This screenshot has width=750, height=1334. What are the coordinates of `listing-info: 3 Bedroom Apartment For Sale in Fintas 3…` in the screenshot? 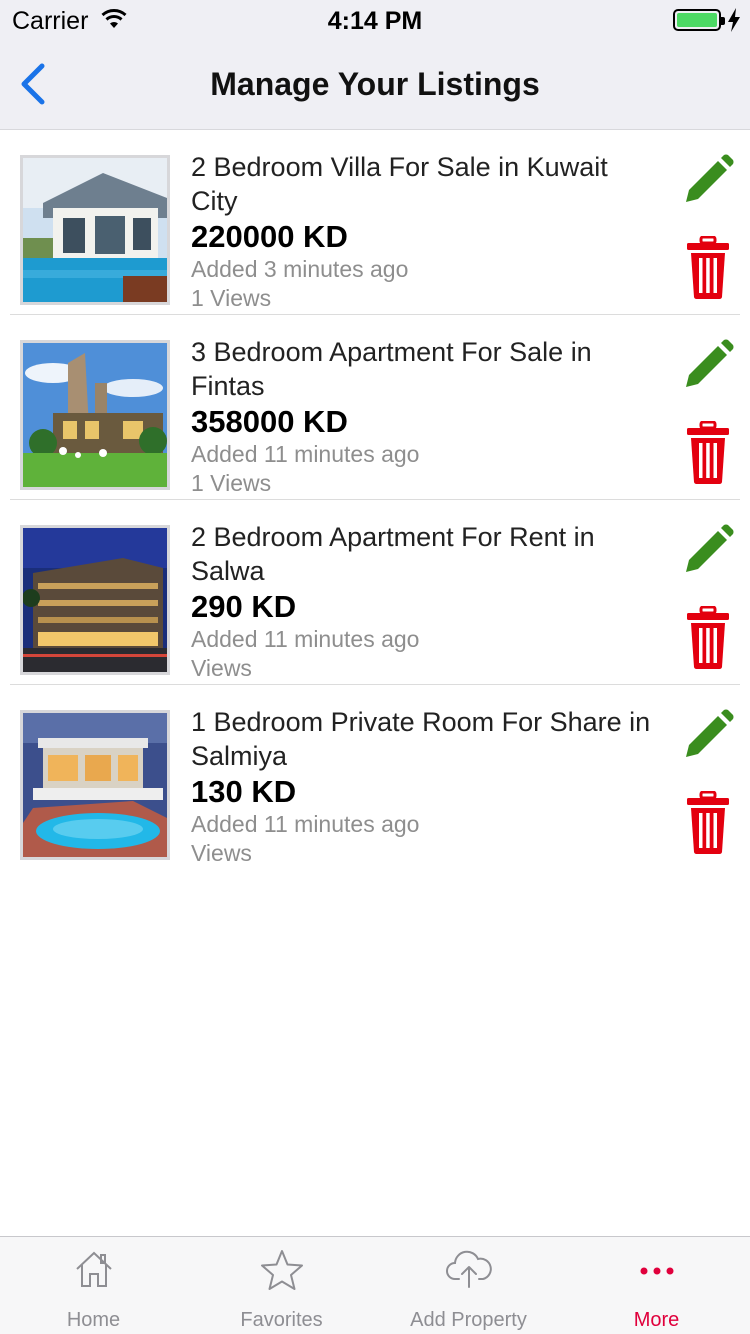 It's located at (426, 416).